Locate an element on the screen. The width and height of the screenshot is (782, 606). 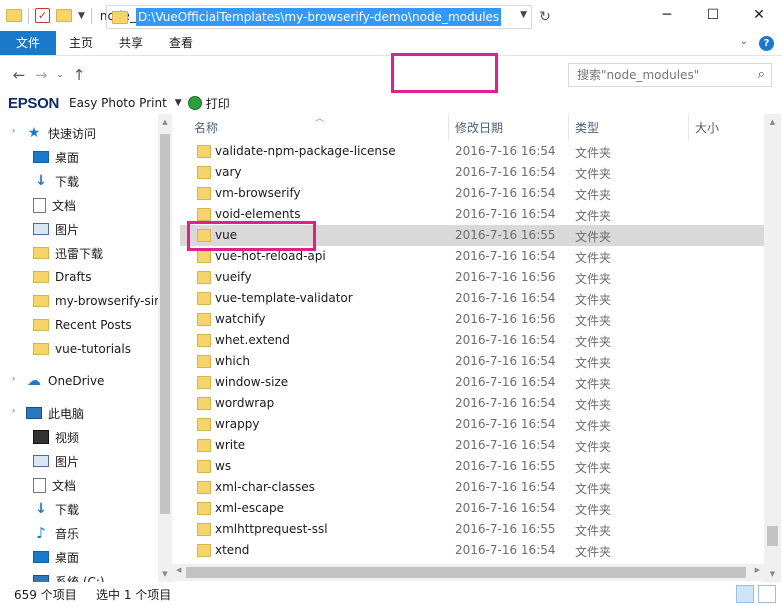
nav-item-drafts: Drafts is located at coordinates (102, 277).